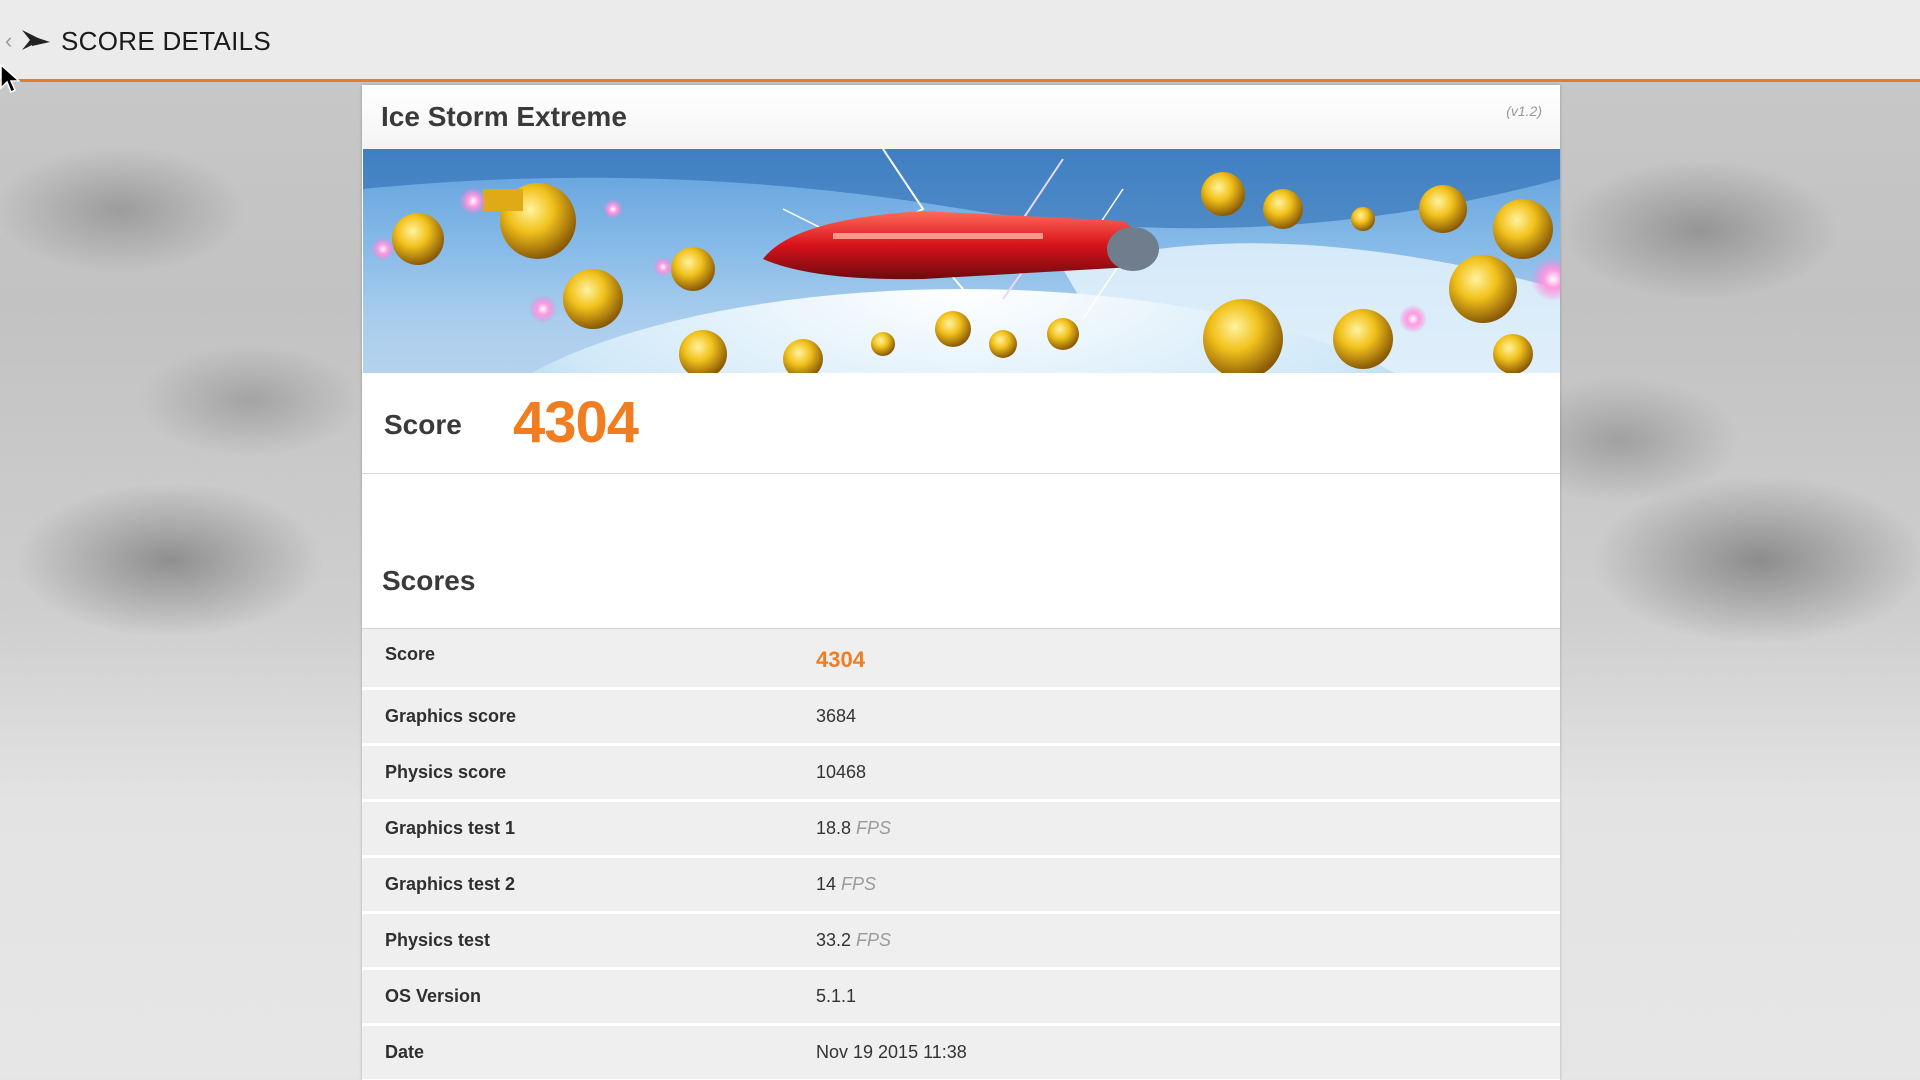 Image resolution: width=1920 pixels, height=1080 pixels. I want to click on table-row: Graphics test 1 18.8 FPS, so click(961, 830).